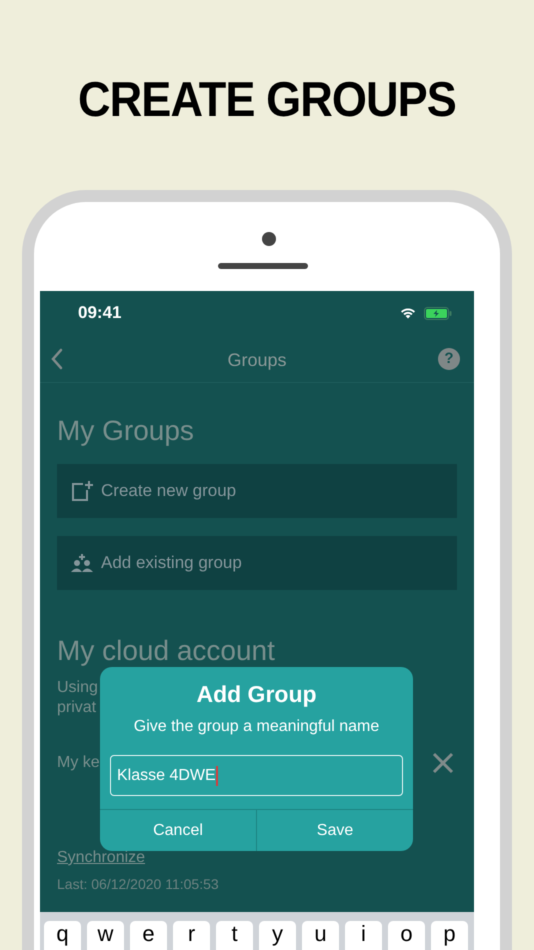 Image resolution: width=534 pixels, height=950 pixels. What do you see at coordinates (82, 491) in the screenshot?
I see `add-square-icon` at bounding box center [82, 491].